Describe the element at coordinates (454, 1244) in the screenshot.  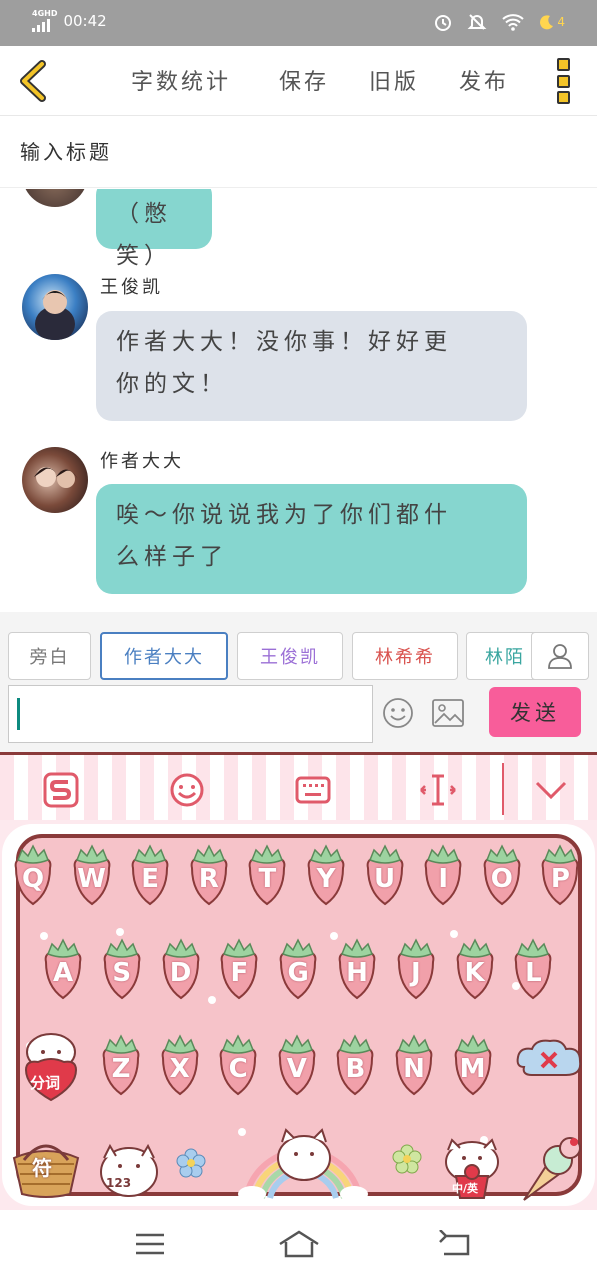
I see `back-icon` at that location.